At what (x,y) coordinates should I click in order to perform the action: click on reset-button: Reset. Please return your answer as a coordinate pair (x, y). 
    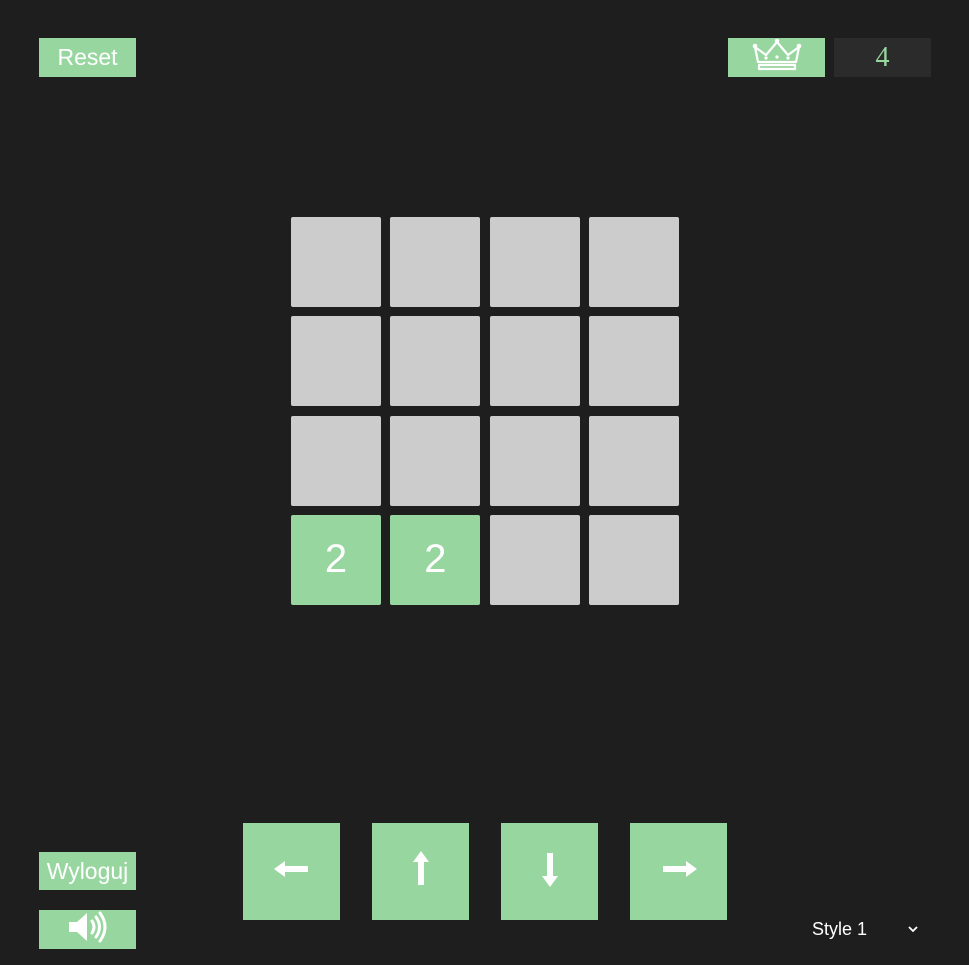
    Looking at the image, I should click on (87, 57).